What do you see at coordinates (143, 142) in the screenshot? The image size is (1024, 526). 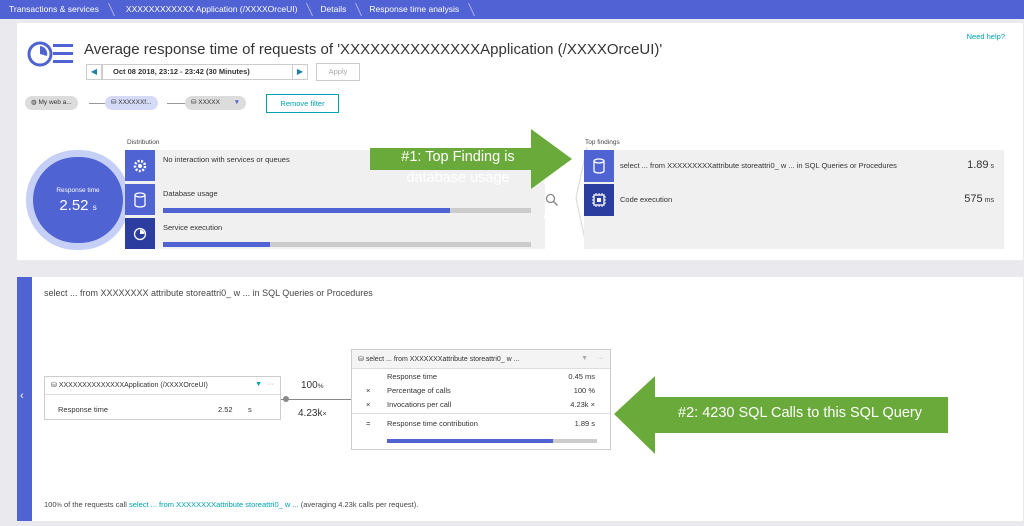 I see `distribution-title: Distribution` at bounding box center [143, 142].